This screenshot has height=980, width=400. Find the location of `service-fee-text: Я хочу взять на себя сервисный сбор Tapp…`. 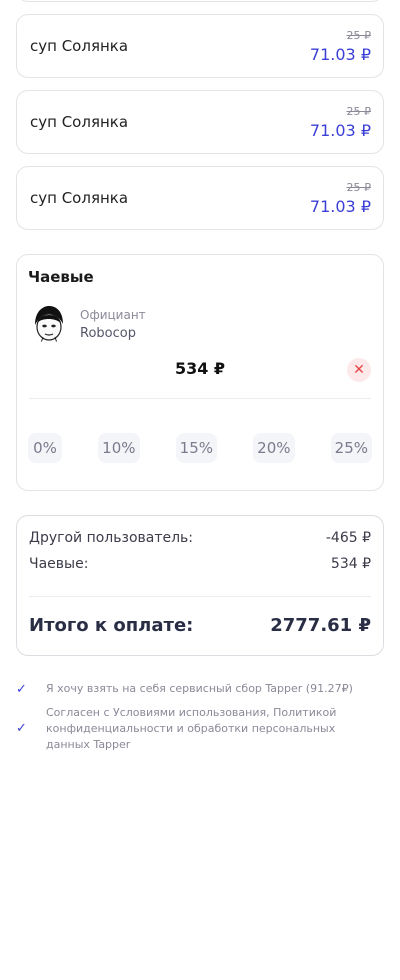

service-fee-text: Я хочу взять на себя сервисный сбор Tapp… is located at coordinates (199, 688).